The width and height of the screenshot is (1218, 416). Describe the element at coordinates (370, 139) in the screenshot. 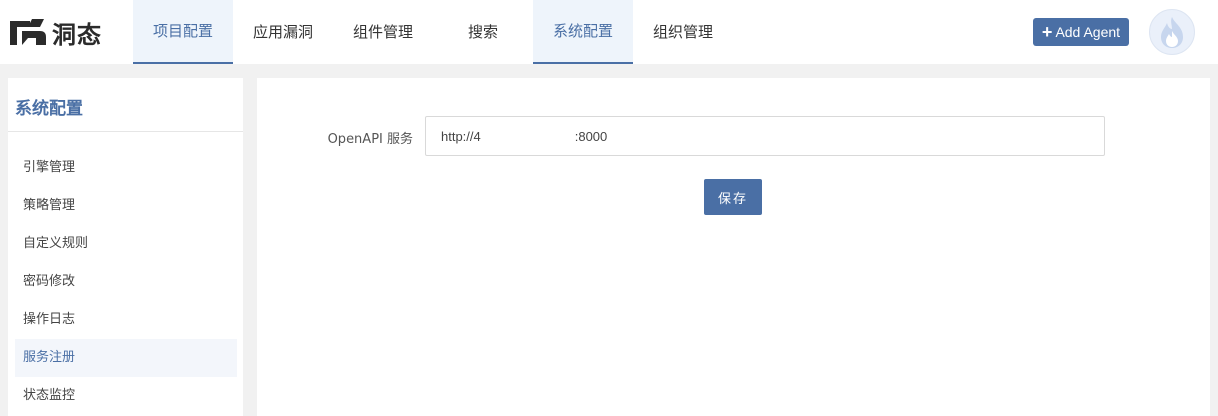

I see `openapi-label: OpenAPI 服务` at that location.